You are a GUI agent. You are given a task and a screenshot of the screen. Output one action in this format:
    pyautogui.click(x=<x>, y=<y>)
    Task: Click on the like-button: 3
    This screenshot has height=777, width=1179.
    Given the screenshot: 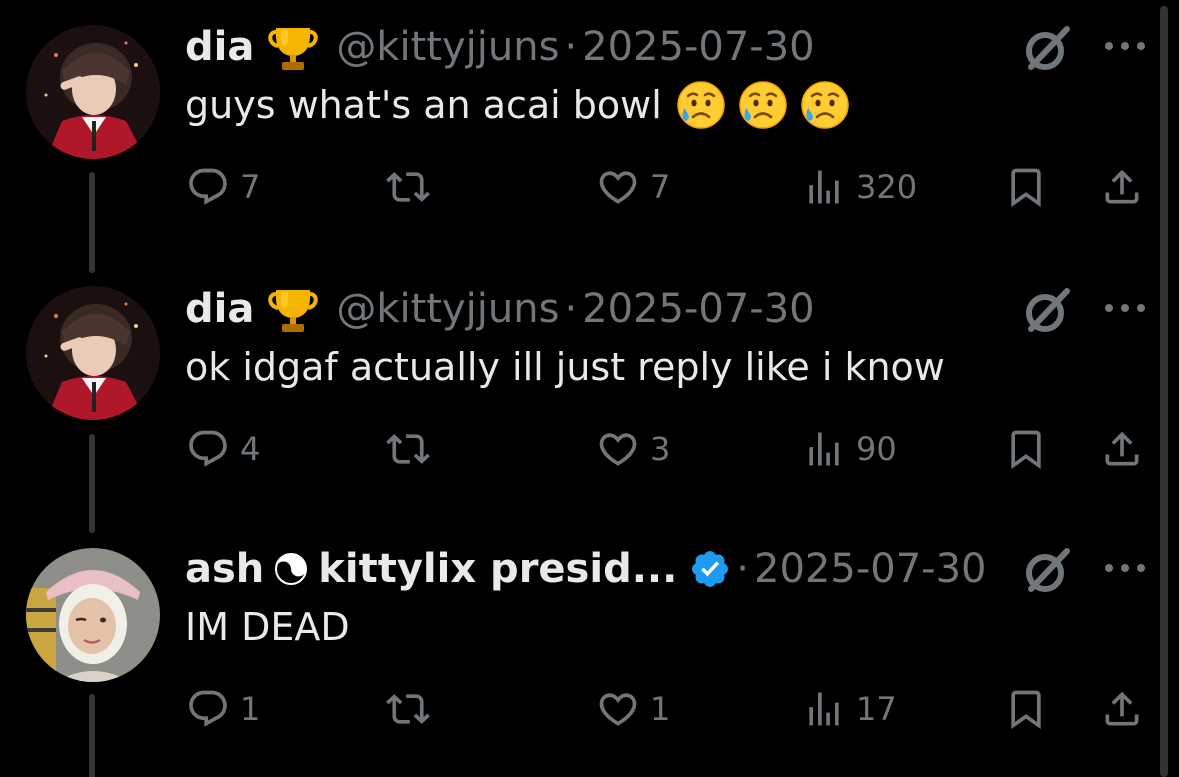 What is the action you would take?
    pyautogui.click(x=633, y=449)
    